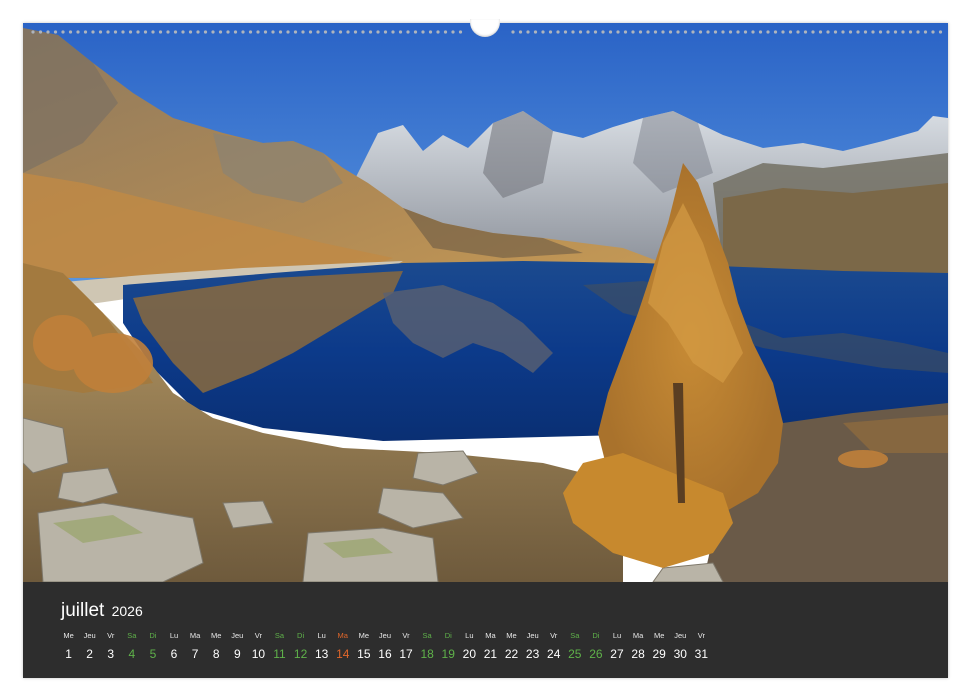  What do you see at coordinates (490, 645) in the screenshot?
I see `calendar-day: Ma 21` at bounding box center [490, 645].